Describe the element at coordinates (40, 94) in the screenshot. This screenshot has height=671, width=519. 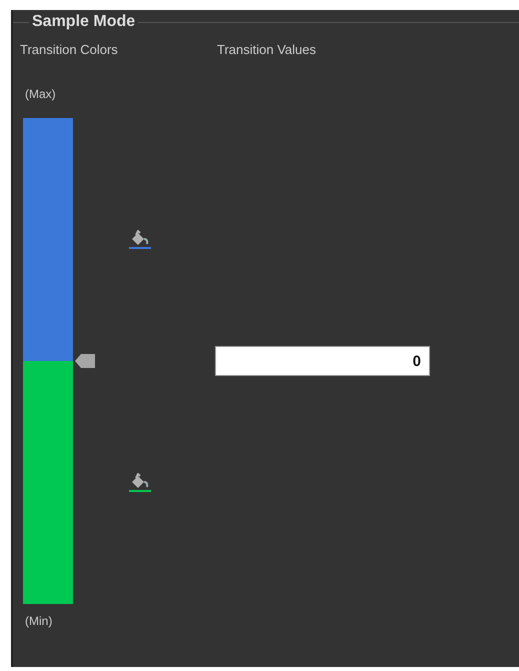
I see `max-label: (Max)` at that location.